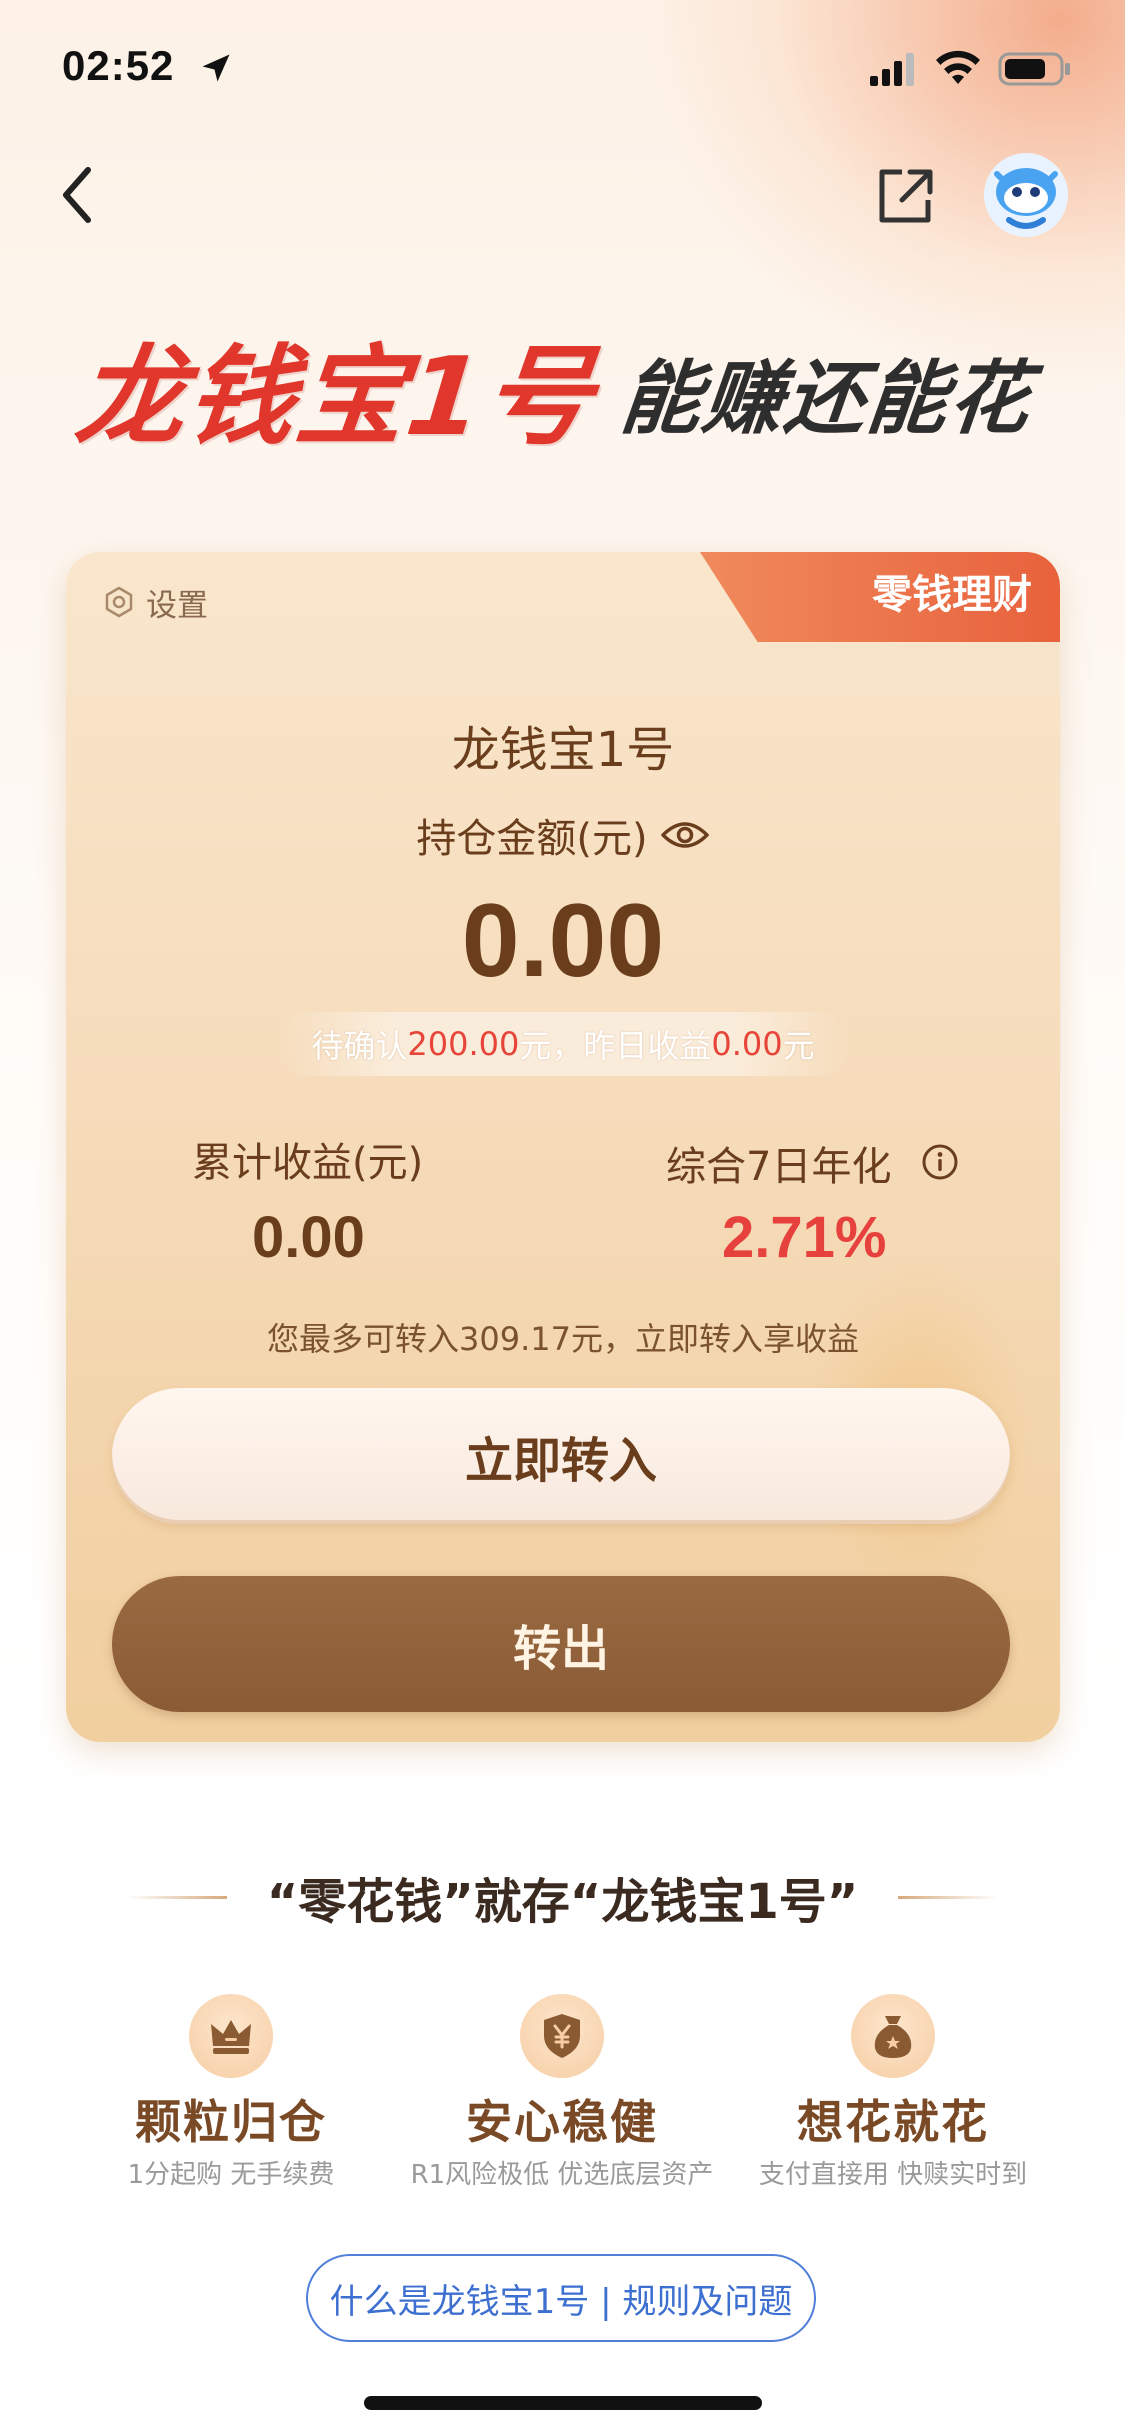 The width and height of the screenshot is (1125, 2435). I want to click on feature-title: 想花就花, so click(893, 2122).